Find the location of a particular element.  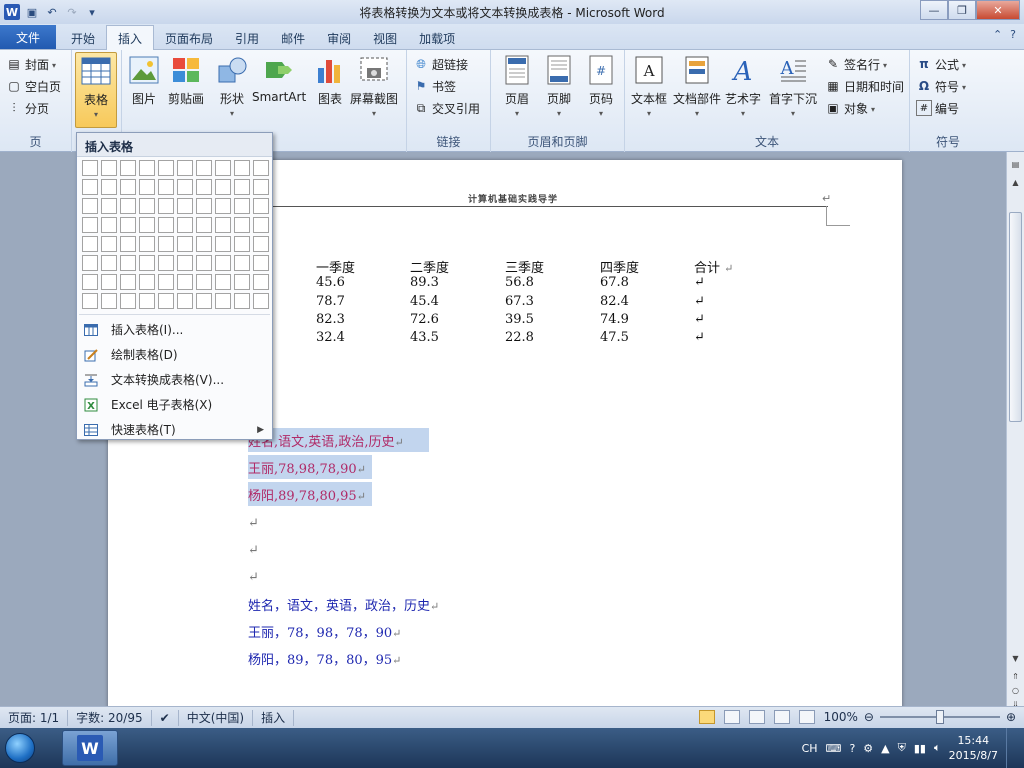

zoom-out-icon: ⊖ is located at coordinates (869, 717).